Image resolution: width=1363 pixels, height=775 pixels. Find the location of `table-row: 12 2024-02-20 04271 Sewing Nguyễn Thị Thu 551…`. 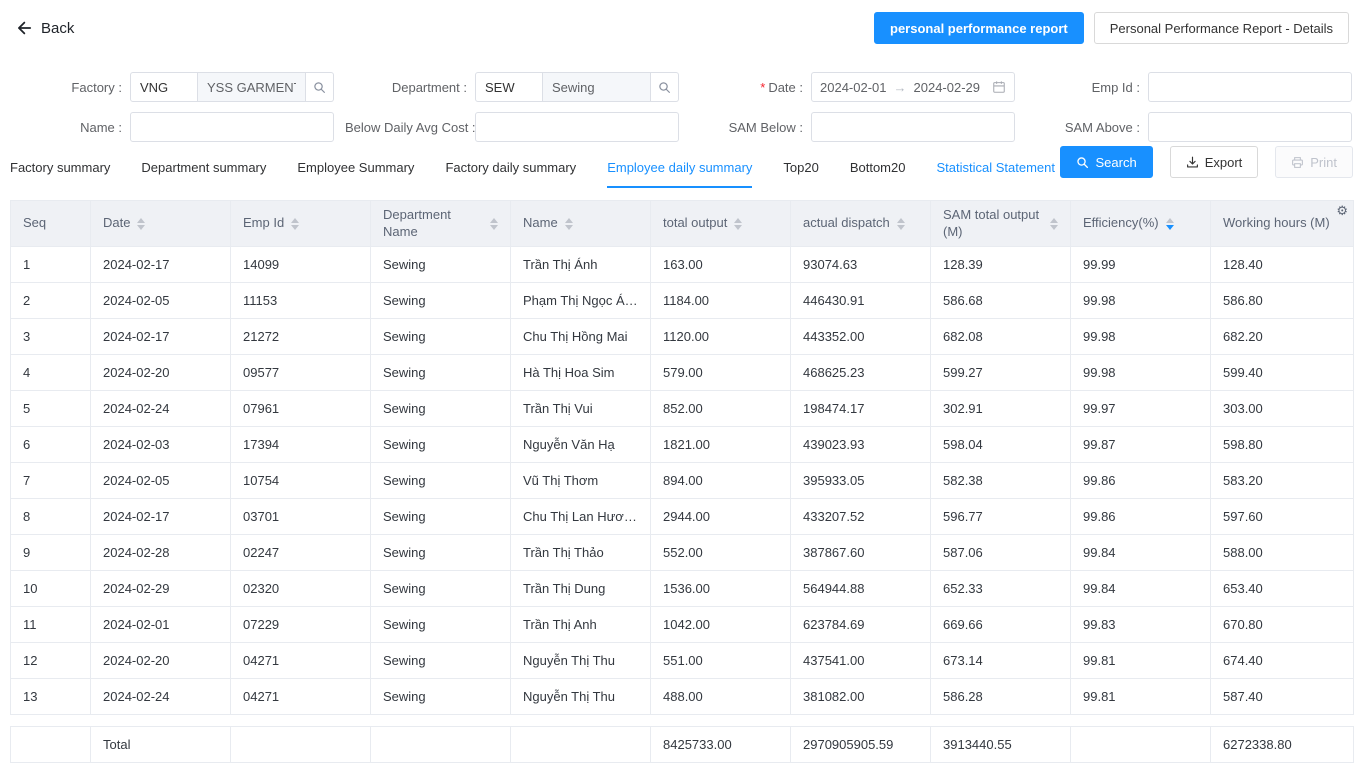

table-row: 12 2024-02-20 04271 Sewing Nguyễn Thị Thu 551… is located at coordinates (682, 660).